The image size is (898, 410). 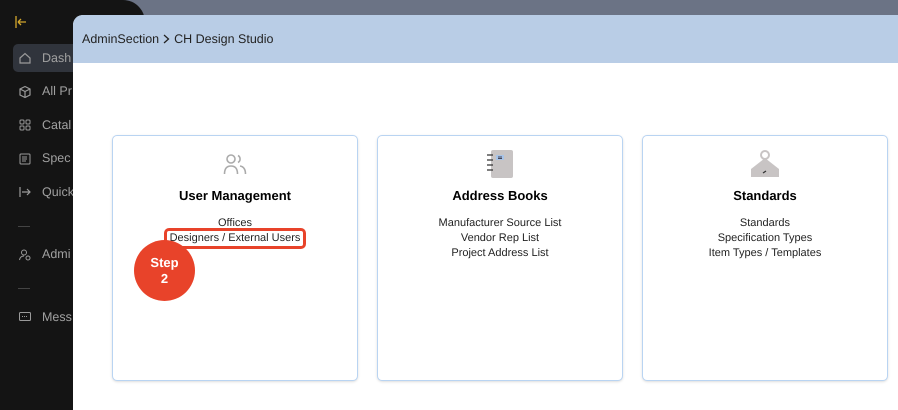 What do you see at coordinates (500, 196) in the screenshot?
I see `card-title: Address Books` at bounding box center [500, 196].